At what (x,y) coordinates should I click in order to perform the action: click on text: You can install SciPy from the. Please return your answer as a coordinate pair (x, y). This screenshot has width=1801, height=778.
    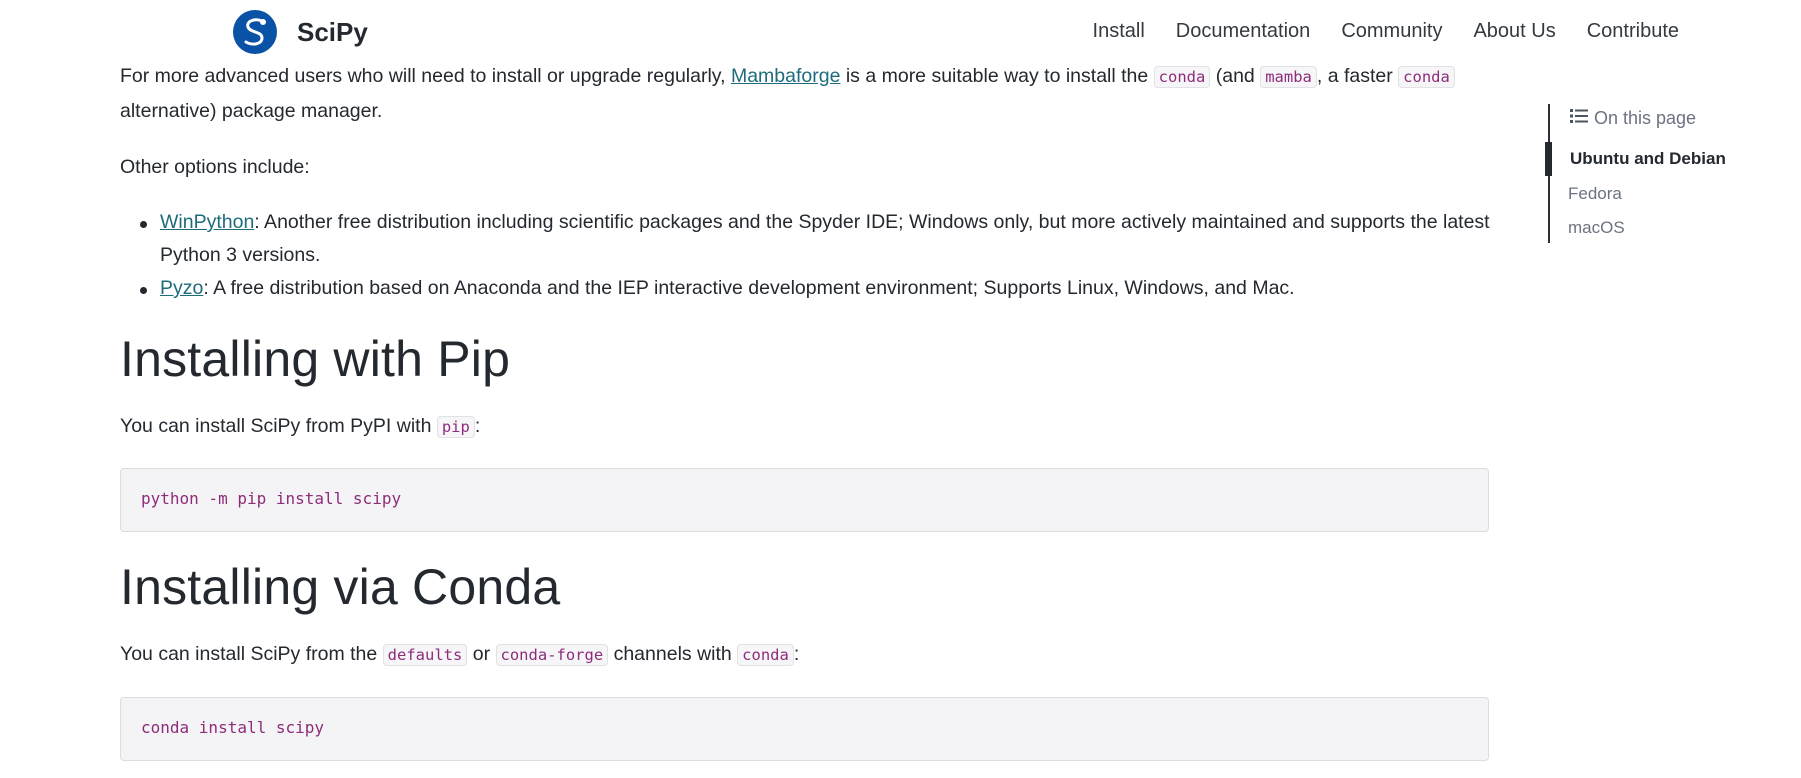
    Looking at the image, I should click on (251, 654).